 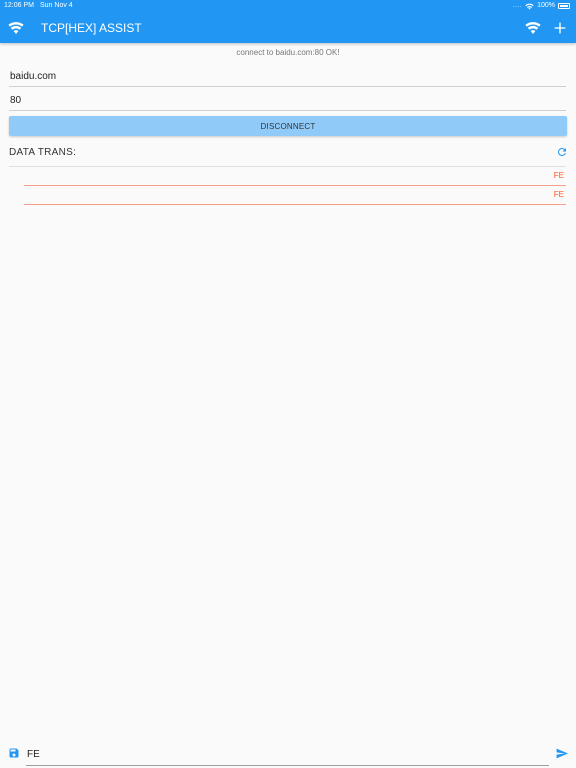 I want to click on connection-status-message: connect to baidu.com:80 OK!, so click(x=288, y=52).